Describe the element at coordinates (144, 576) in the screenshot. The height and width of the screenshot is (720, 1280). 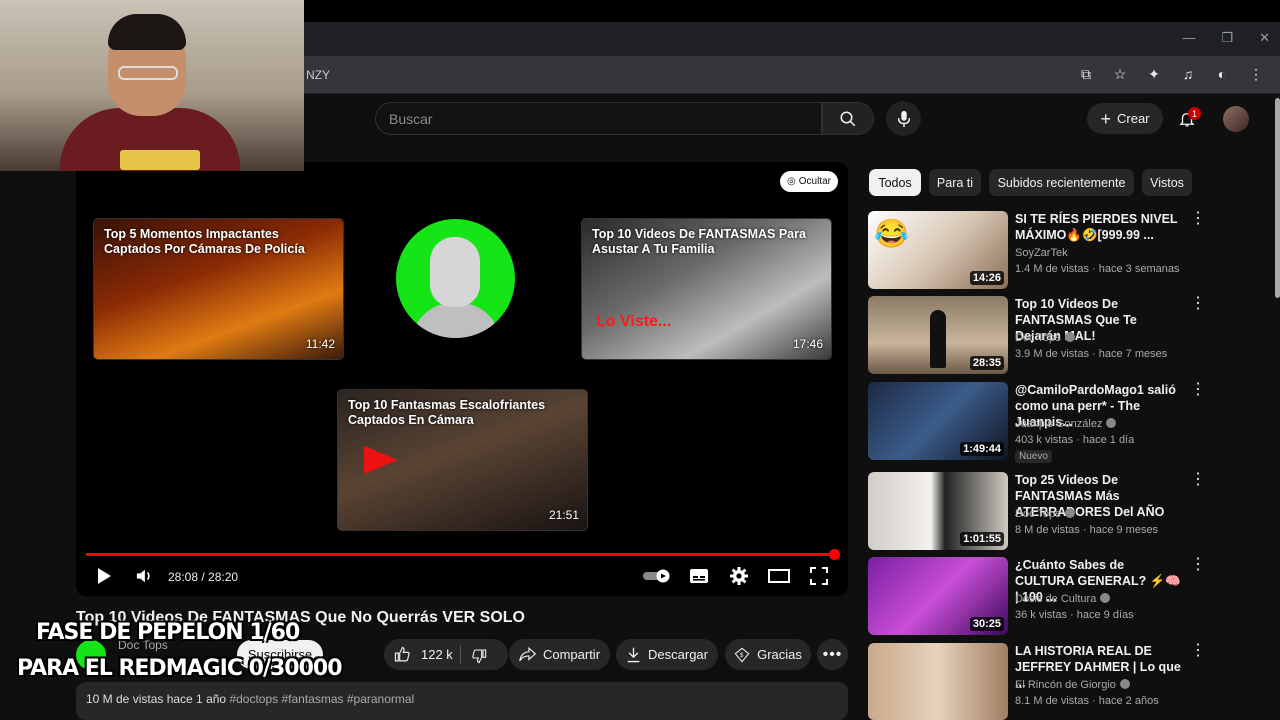
I see `mute-button` at that location.